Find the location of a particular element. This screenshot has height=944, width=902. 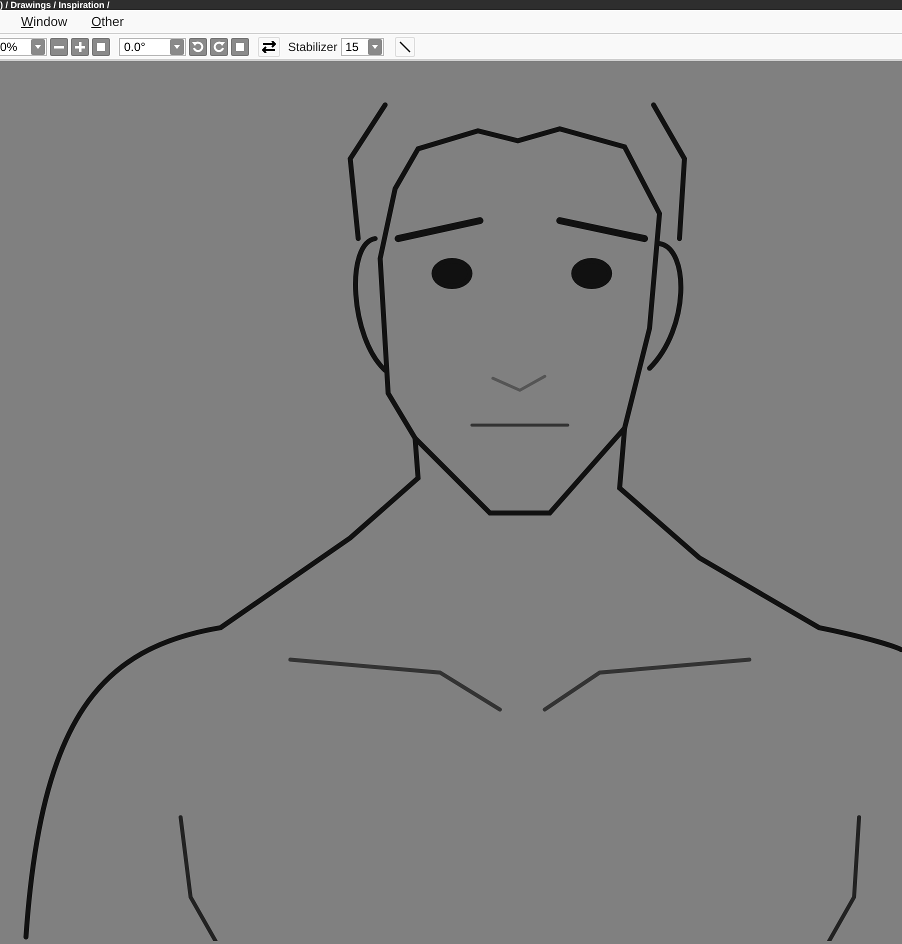

stabilizer-field: 15 is located at coordinates (362, 47).